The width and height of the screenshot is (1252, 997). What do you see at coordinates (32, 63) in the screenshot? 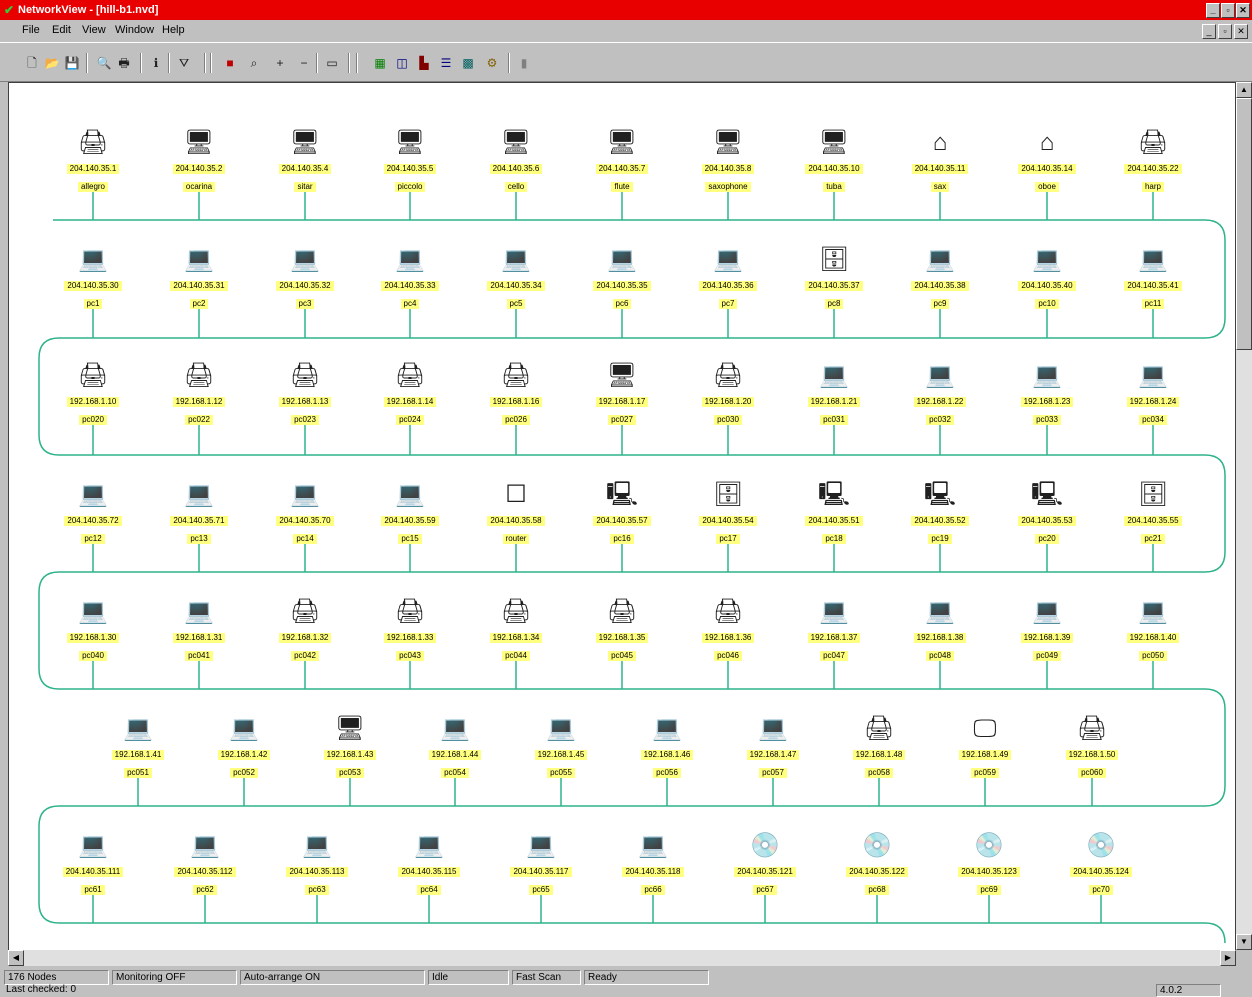
I see `new-file-icon: 🗋` at bounding box center [32, 63].